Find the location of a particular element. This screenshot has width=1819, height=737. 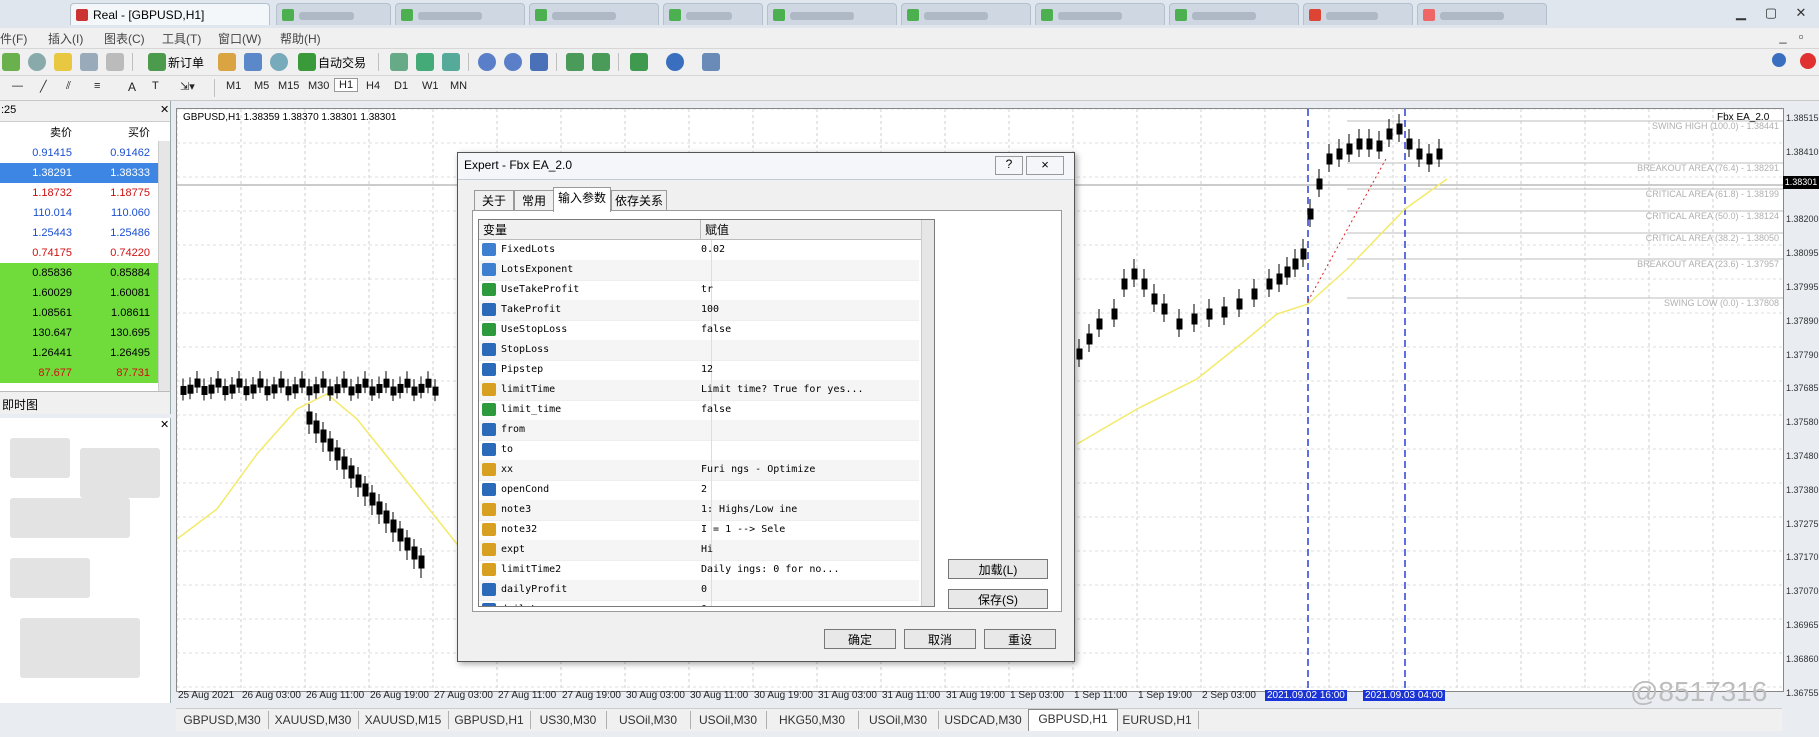

notifications-icon is located at coordinates (1808, 61).